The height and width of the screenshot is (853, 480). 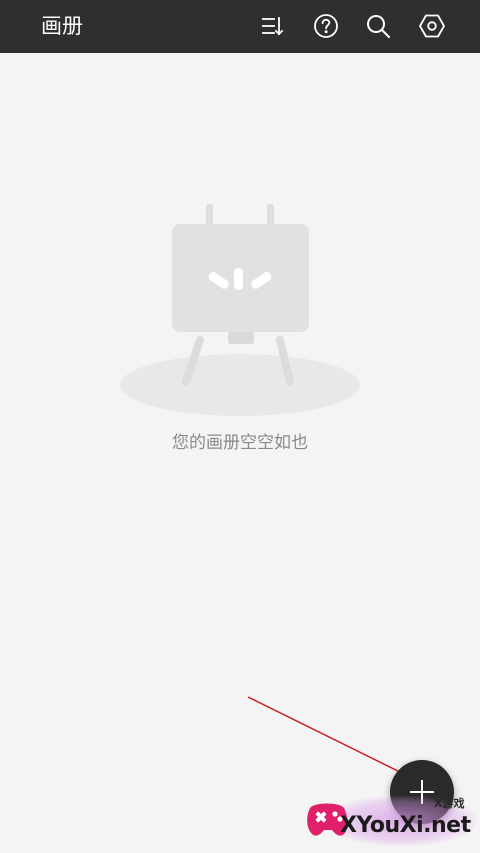 What do you see at coordinates (326, 26) in the screenshot?
I see `help-icon` at bounding box center [326, 26].